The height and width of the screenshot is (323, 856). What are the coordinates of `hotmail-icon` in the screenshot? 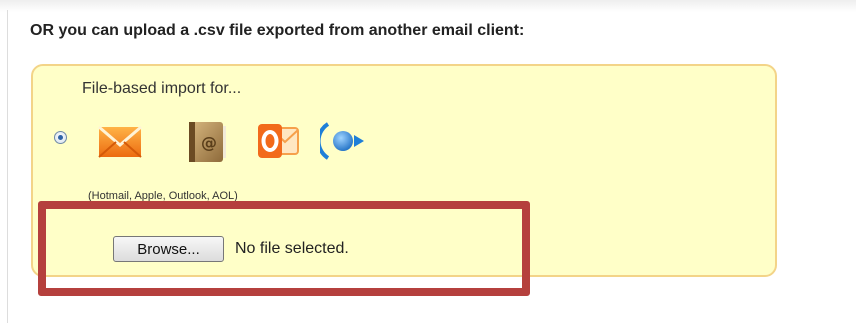 It's located at (119, 141).